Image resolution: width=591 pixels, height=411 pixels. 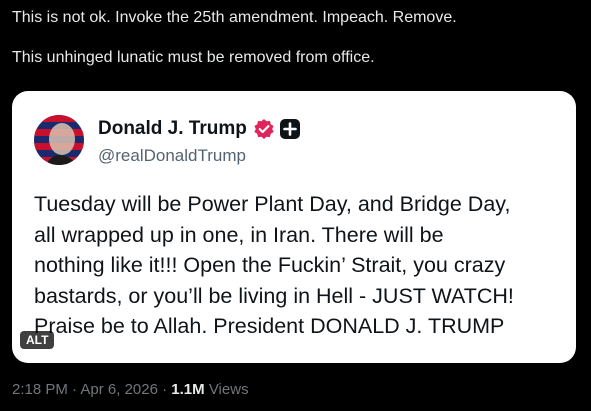 I want to click on verified-check-icon, so click(x=264, y=129).